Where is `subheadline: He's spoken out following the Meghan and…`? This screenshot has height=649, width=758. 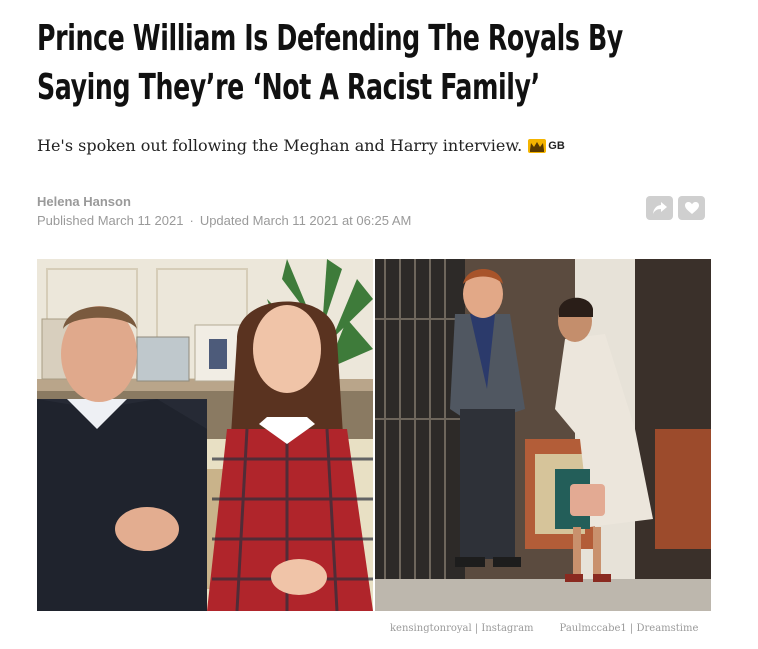
subheadline: He's spoken out following the Meghan and… is located at coordinates (280, 145).